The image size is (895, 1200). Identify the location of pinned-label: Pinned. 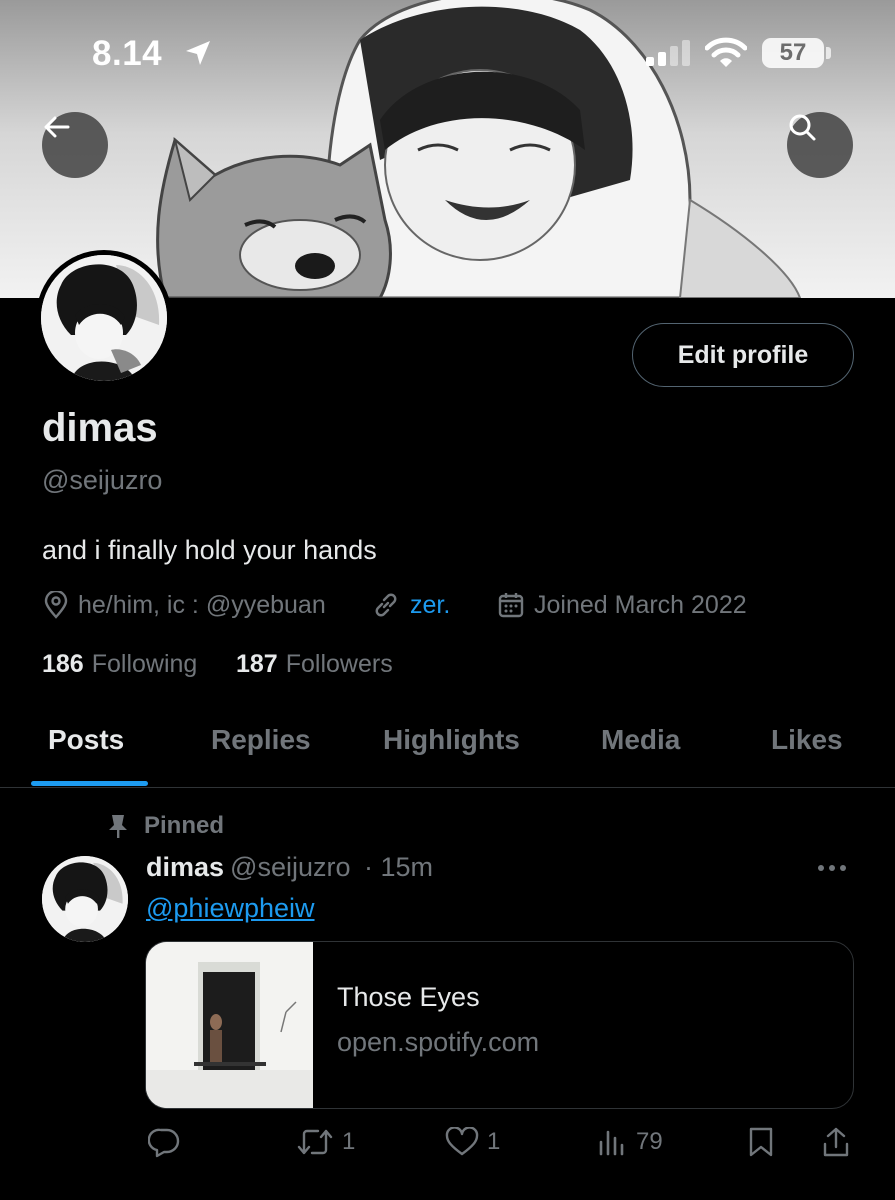
(165, 826).